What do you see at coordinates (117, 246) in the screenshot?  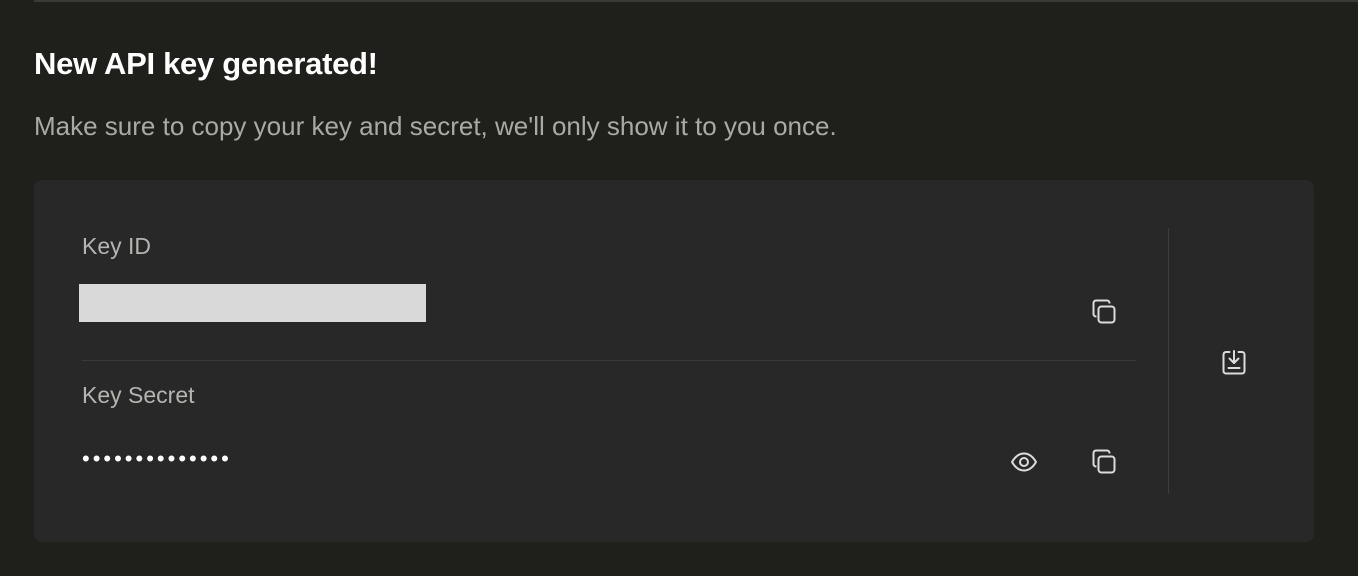 I see `key-id-label: Key ID` at bounding box center [117, 246].